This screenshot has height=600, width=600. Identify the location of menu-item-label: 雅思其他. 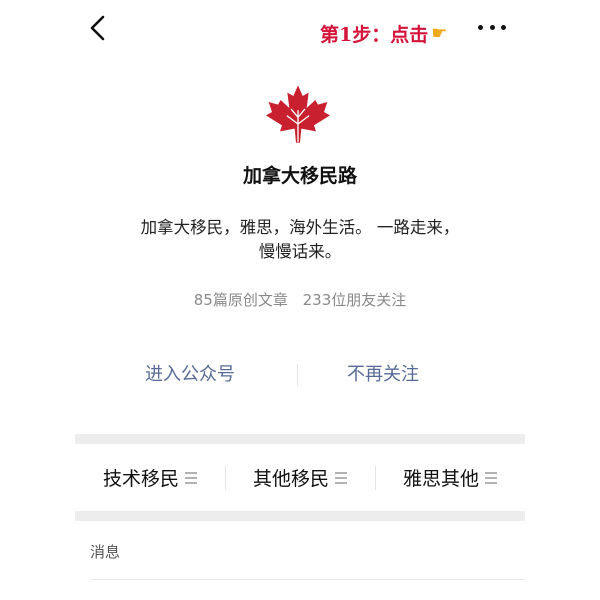
(440, 479).